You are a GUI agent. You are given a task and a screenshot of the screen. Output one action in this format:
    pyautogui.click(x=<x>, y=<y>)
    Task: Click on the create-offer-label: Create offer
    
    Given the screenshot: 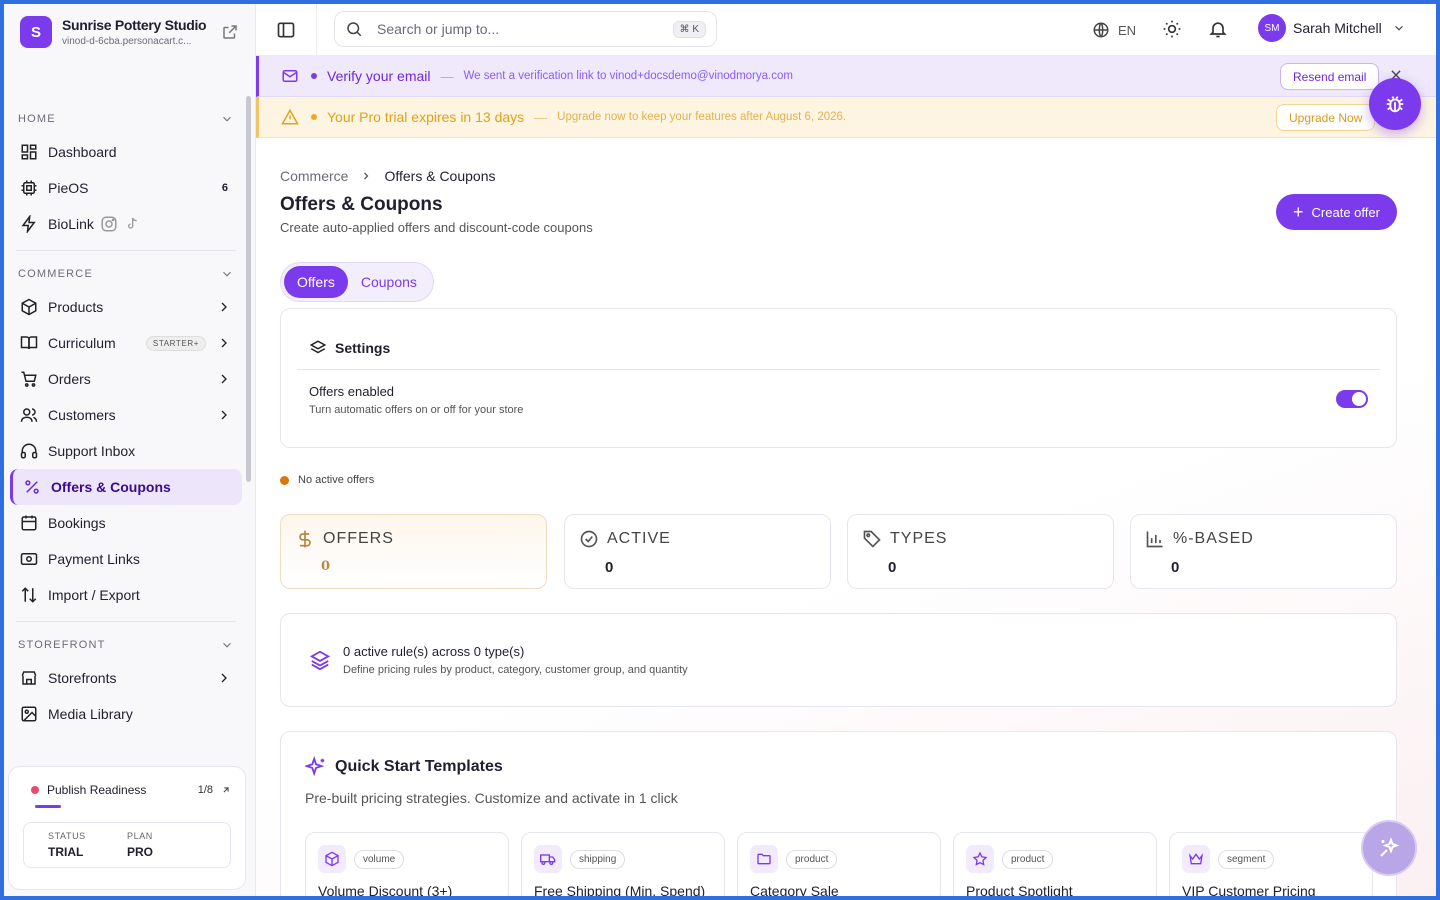 What is the action you would take?
    pyautogui.click(x=1345, y=212)
    